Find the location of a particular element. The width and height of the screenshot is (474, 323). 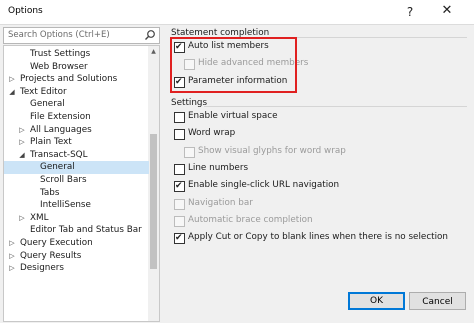

tree-item: Scroll Bars is located at coordinates (76, 180).